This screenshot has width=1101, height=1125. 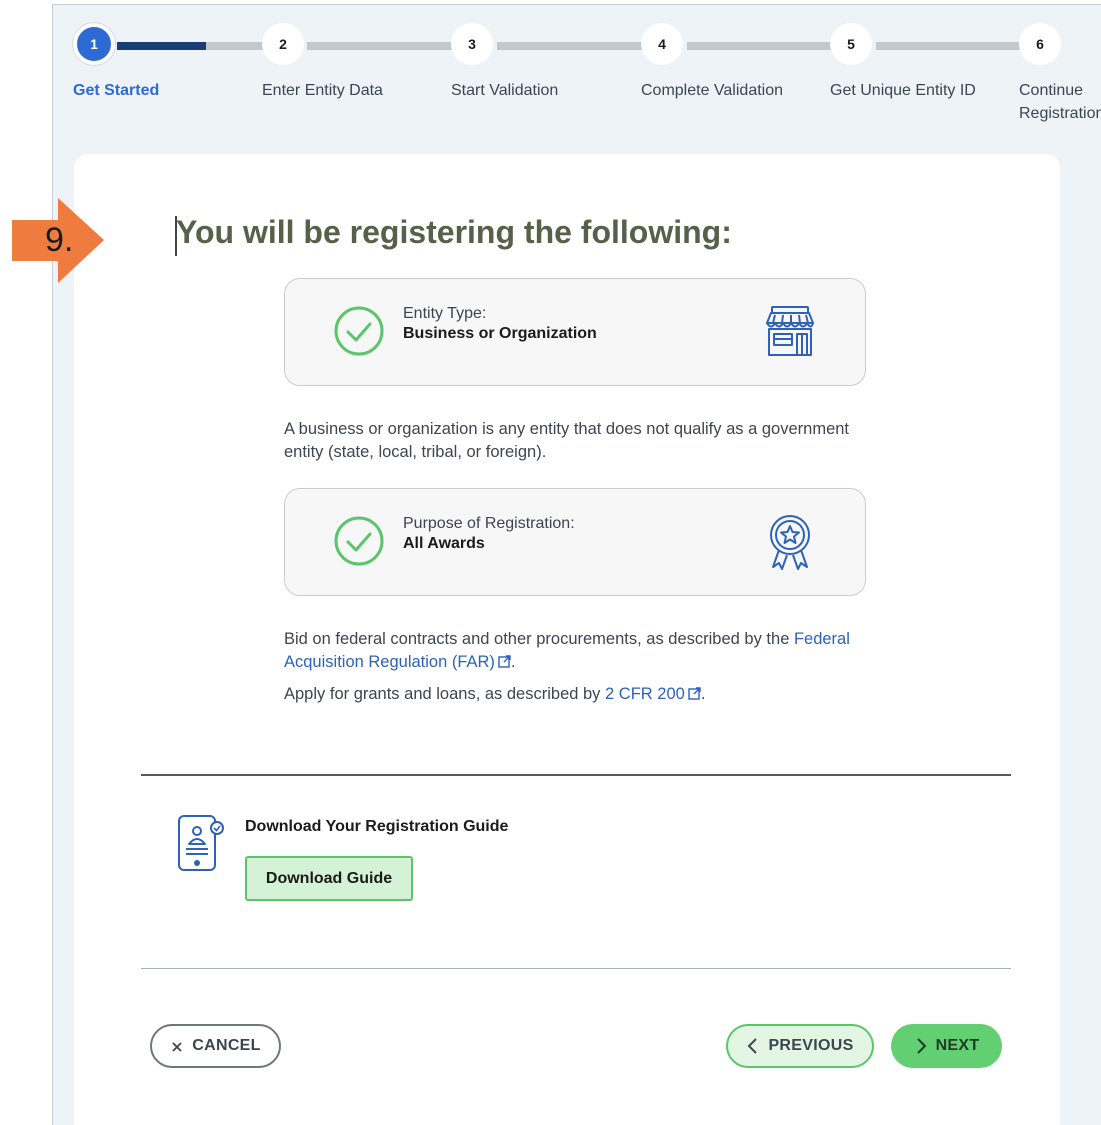 What do you see at coordinates (500, 333) in the screenshot?
I see `entity-type-value: Business or Organization` at bounding box center [500, 333].